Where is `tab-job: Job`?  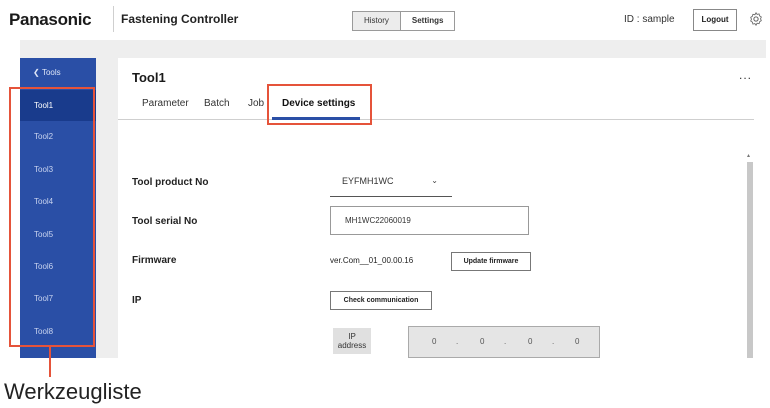 tab-job: Job is located at coordinates (256, 103).